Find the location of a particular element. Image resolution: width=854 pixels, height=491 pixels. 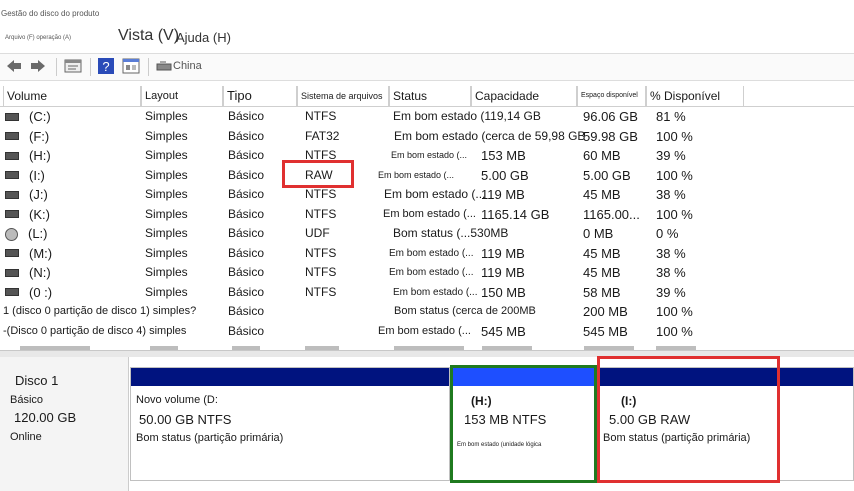

console-icon is located at coordinates (131, 66).